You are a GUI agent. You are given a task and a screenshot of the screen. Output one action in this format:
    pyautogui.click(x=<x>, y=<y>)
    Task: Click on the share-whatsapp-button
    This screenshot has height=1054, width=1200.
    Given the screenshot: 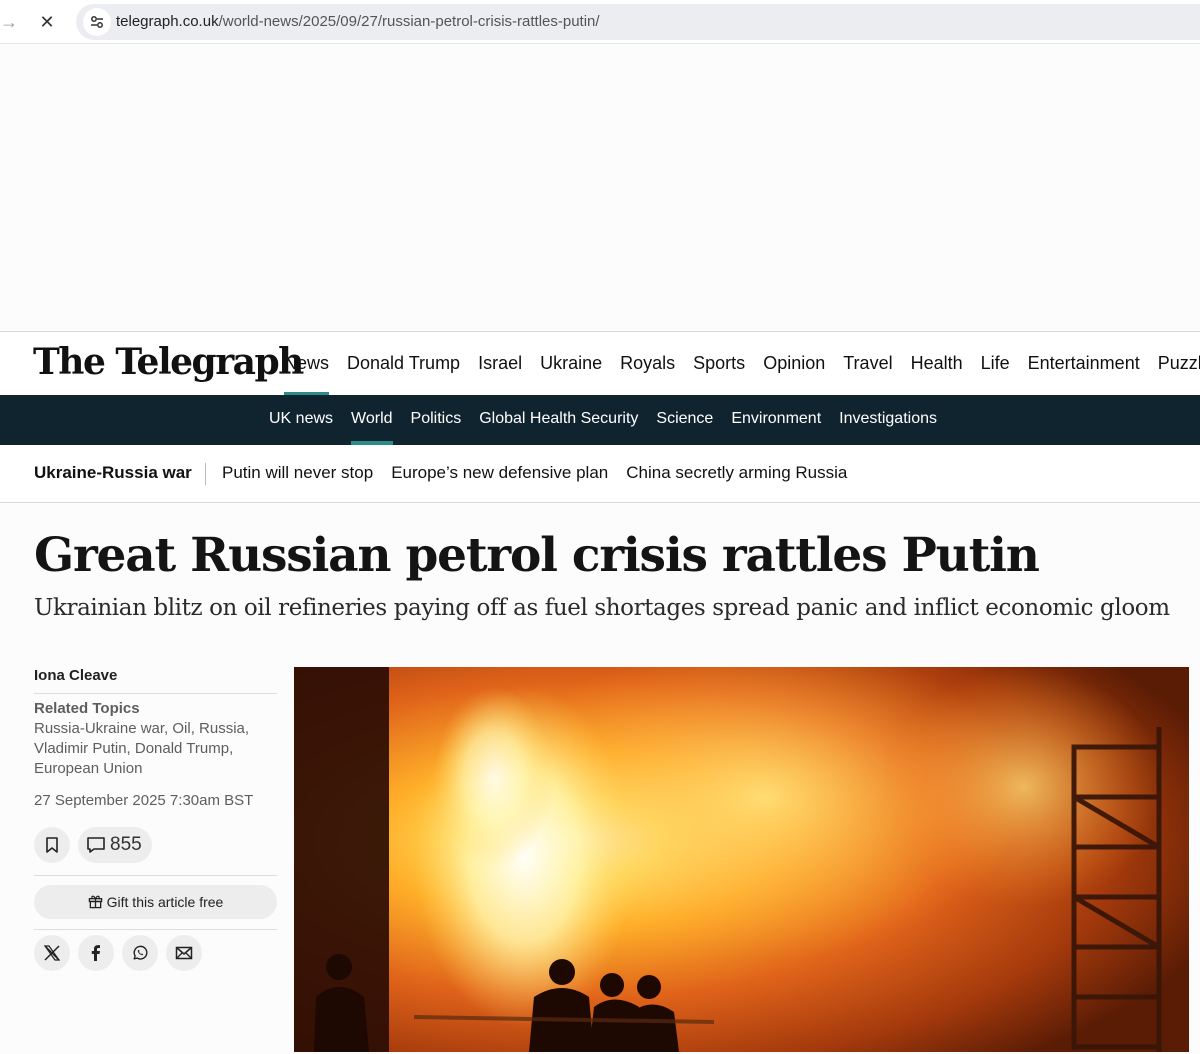 What is the action you would take?
    pyautogui.click(x=140, y=953)
    